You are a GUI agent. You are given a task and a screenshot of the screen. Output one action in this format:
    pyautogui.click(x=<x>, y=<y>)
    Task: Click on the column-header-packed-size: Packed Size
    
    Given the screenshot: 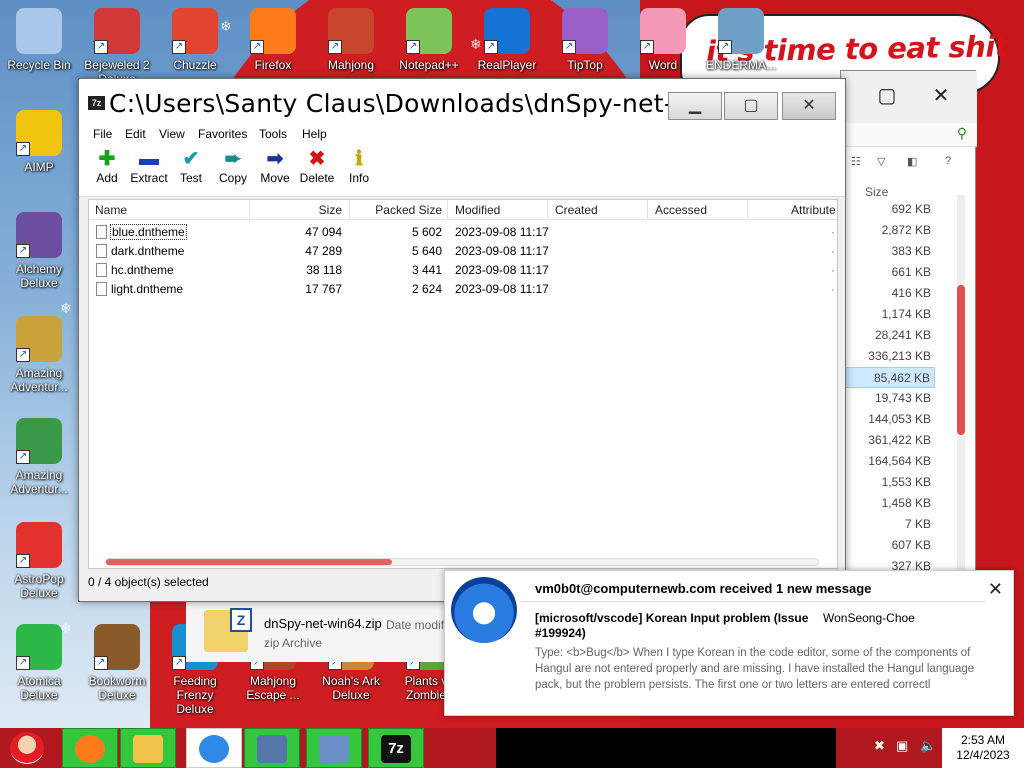 What is the action you would take?
    pyautogui.click(x=408, y=210)
    